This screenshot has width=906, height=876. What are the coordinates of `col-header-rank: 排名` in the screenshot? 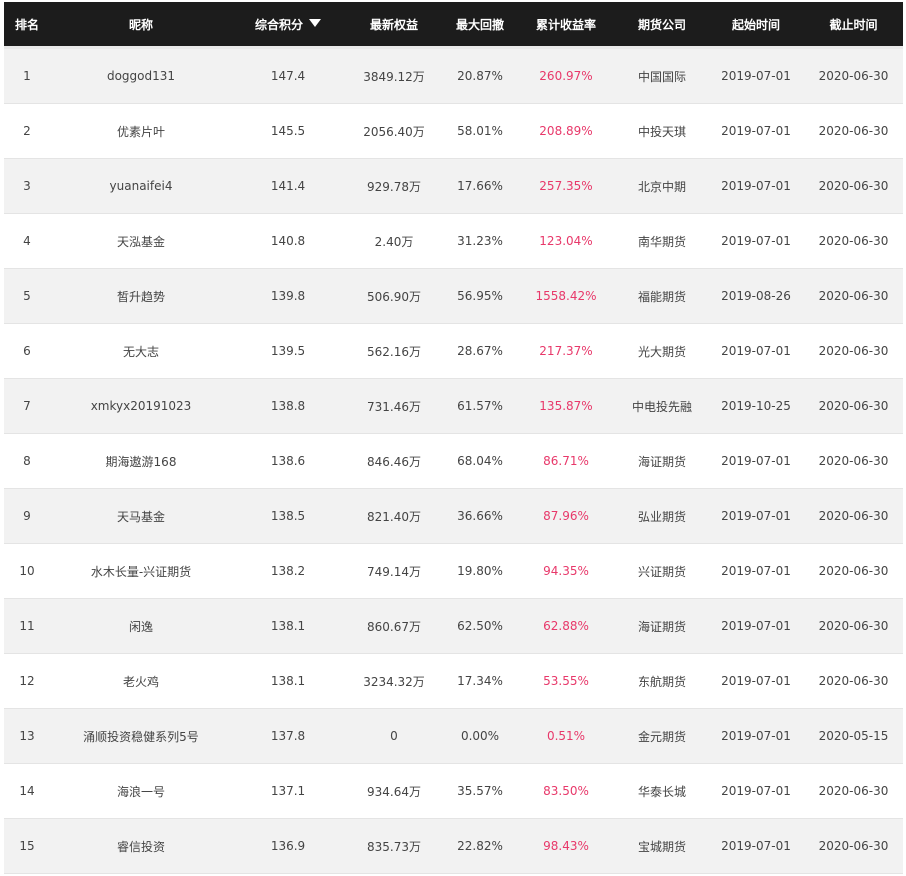 It's located at (27, 25).